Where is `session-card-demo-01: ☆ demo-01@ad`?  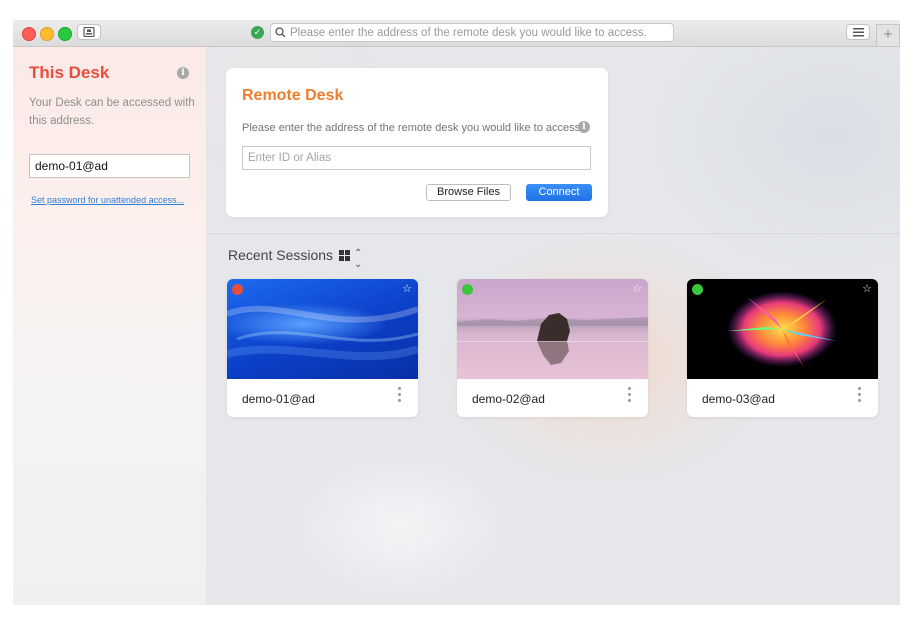 session-card-demo-01: ☆ demo-01@ad is located at coordinates (322, 348).